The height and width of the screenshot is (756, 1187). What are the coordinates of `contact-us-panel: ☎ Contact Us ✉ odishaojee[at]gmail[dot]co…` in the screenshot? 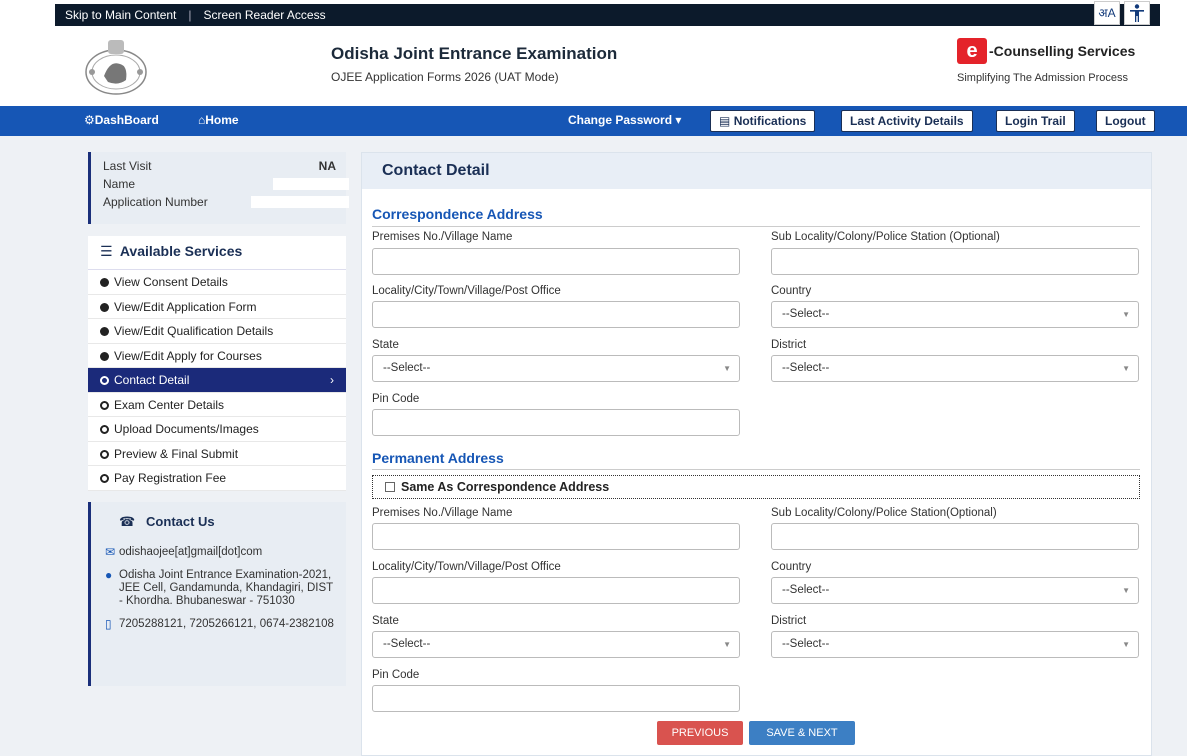 It's located at (217, 594).